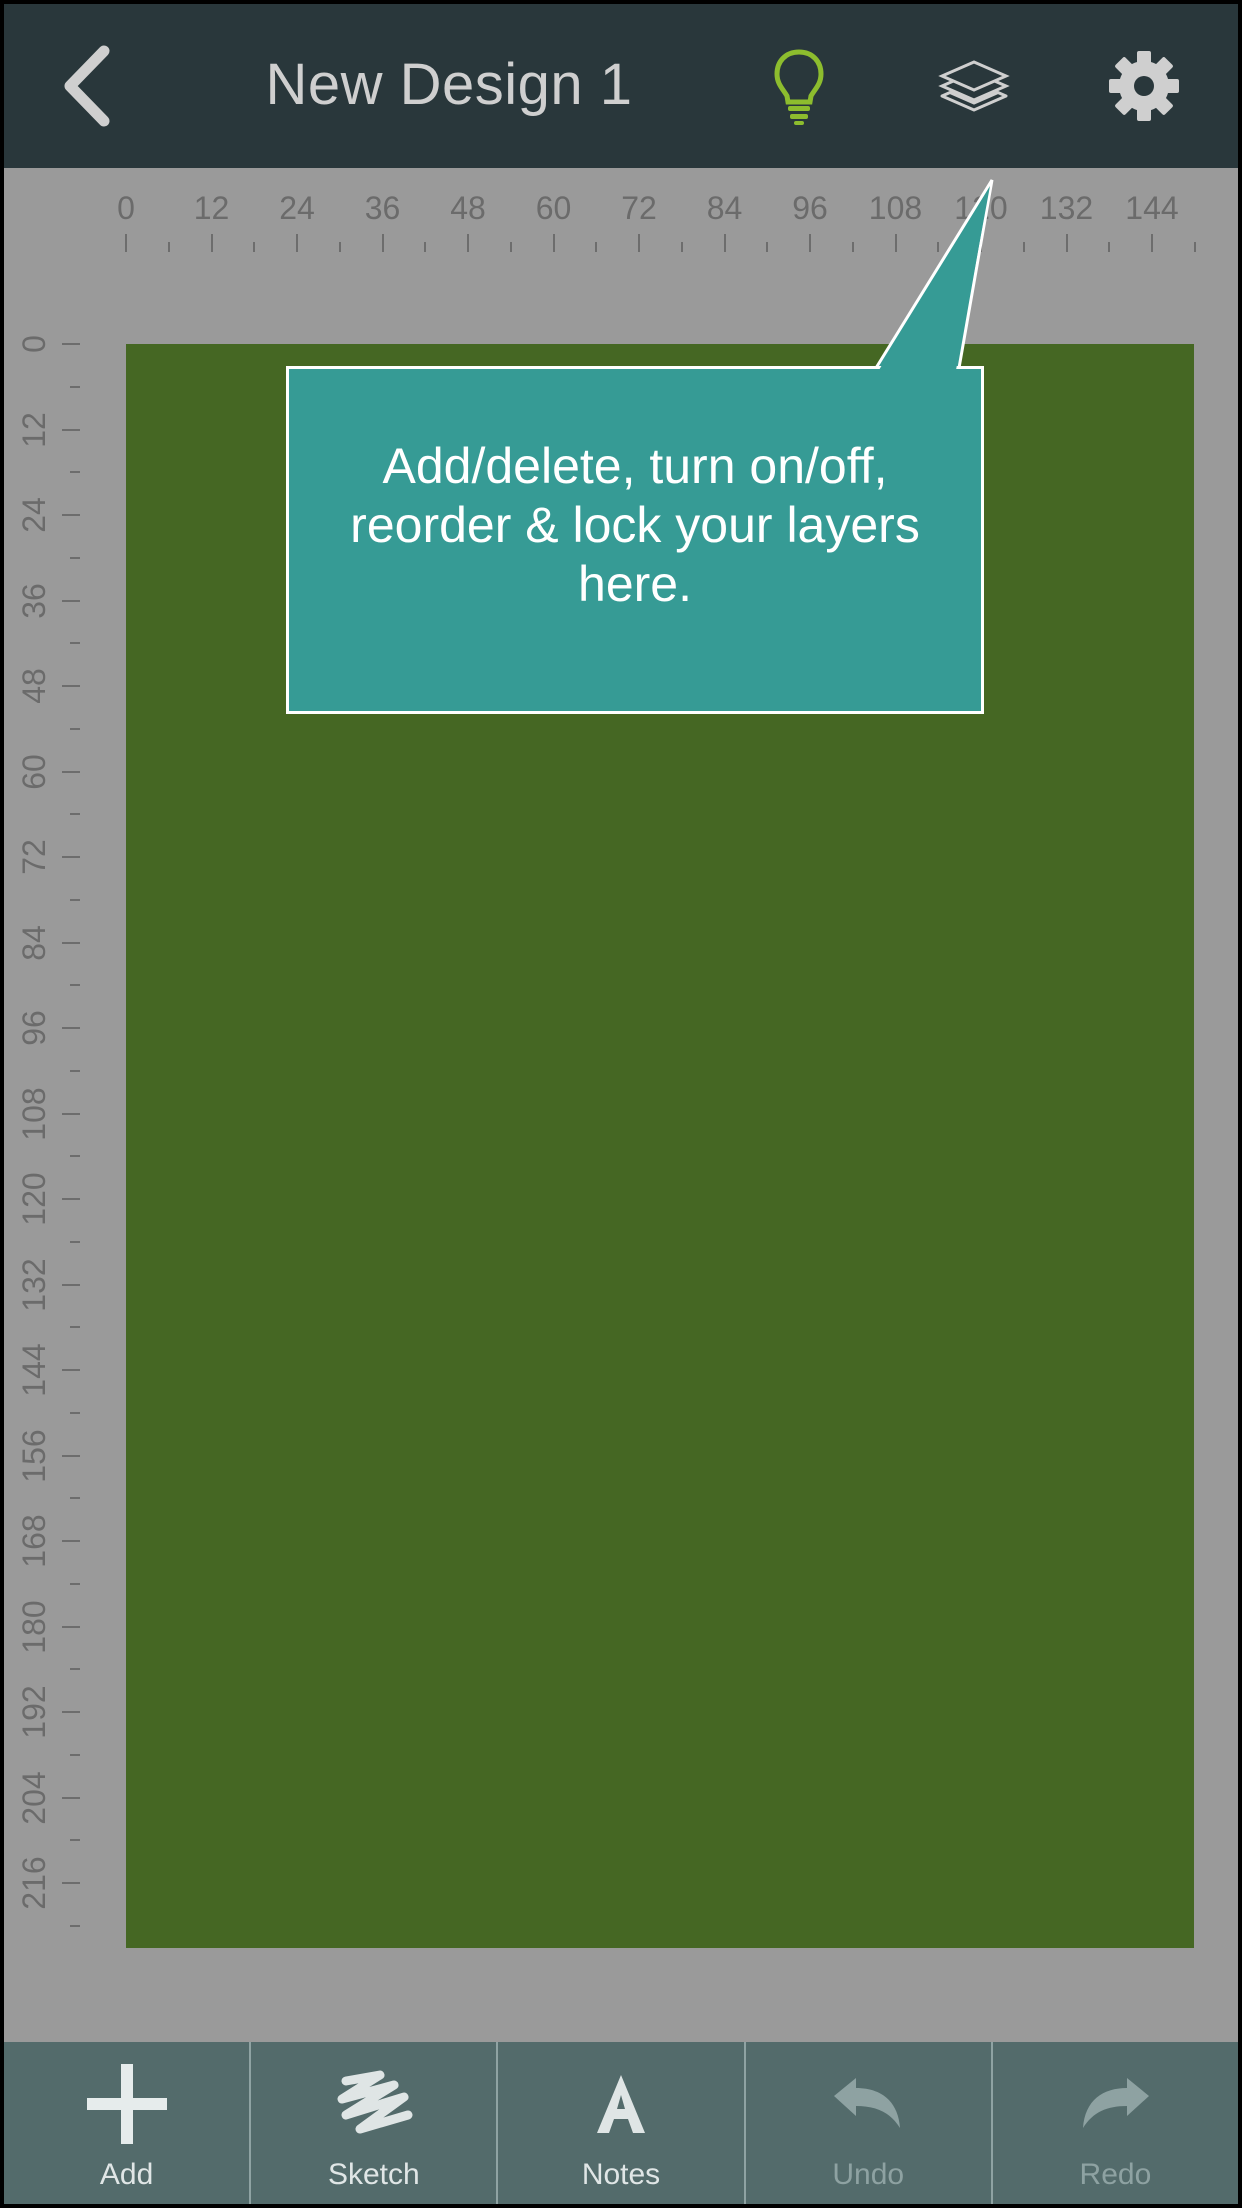  I want to click on chevron-left-icon, so click(87, 86).